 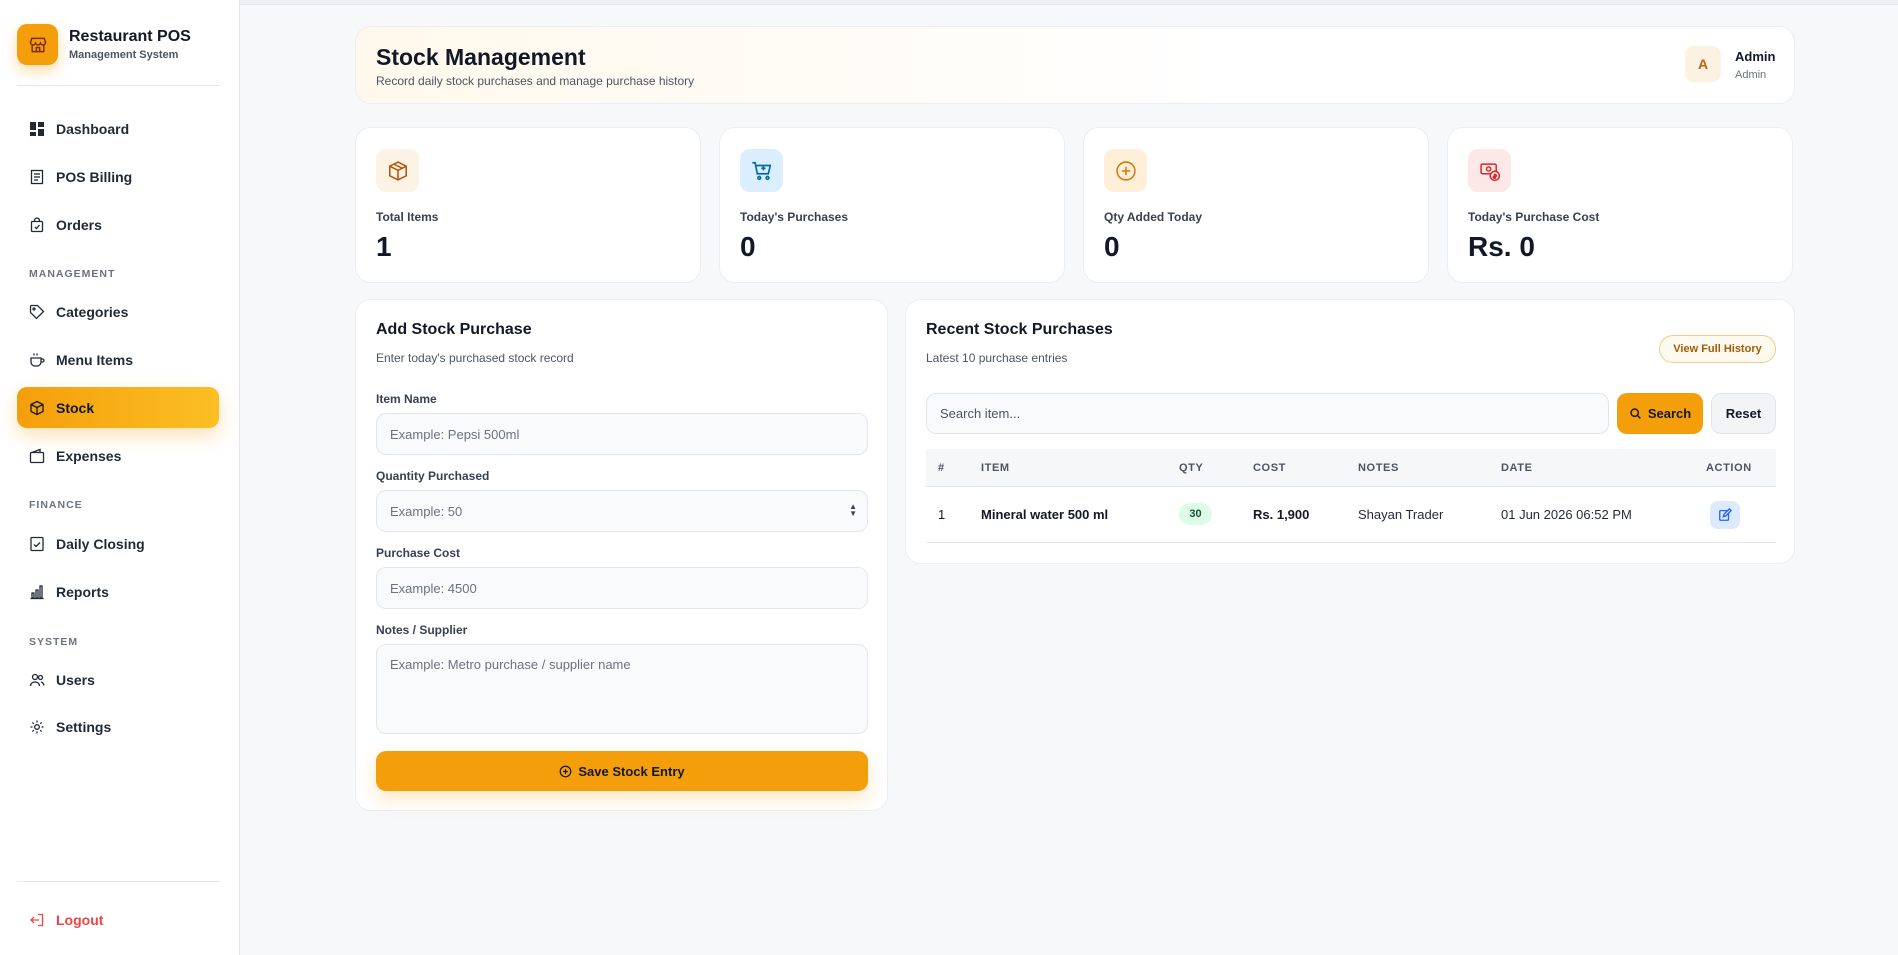 I want to click on spinner-icon: ▲ ▼, so click(x=853, y=510).